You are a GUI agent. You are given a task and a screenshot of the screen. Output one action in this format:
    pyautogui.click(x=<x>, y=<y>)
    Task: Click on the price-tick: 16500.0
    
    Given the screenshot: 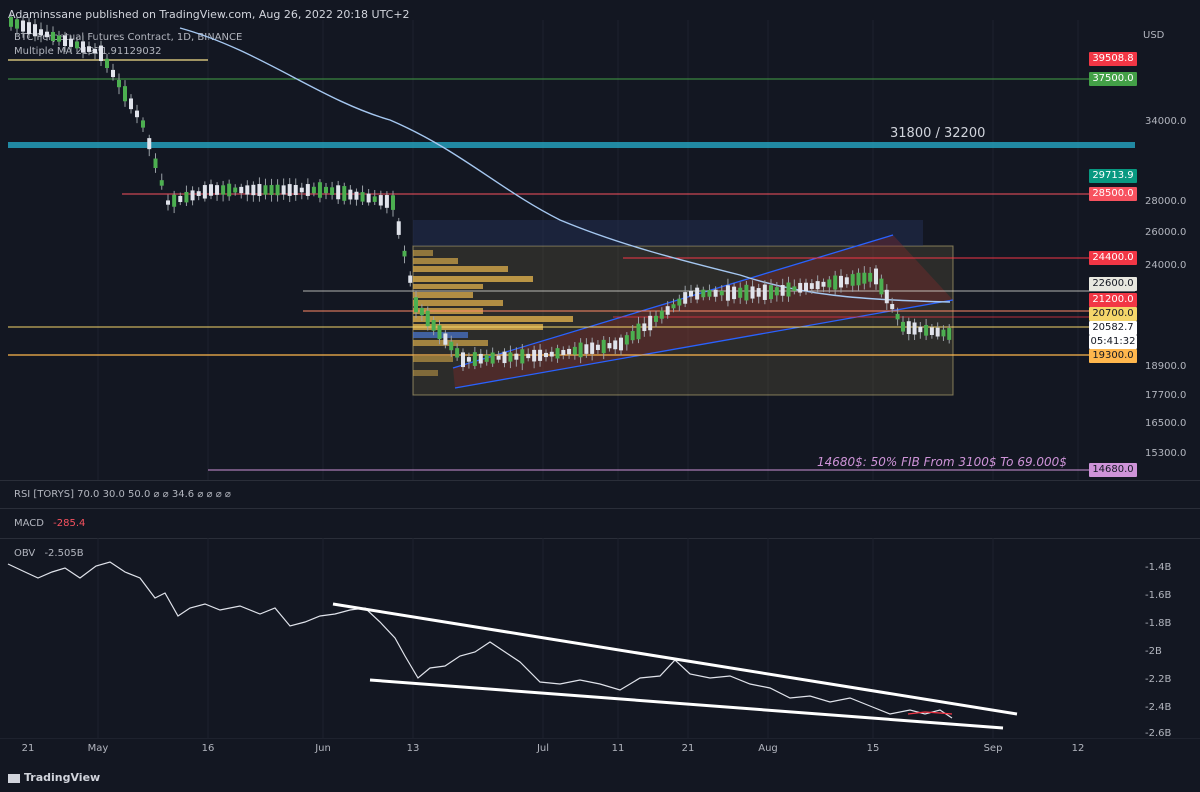 What is the action you would take?
    pyautogui.click(x=1165, y=423)
    